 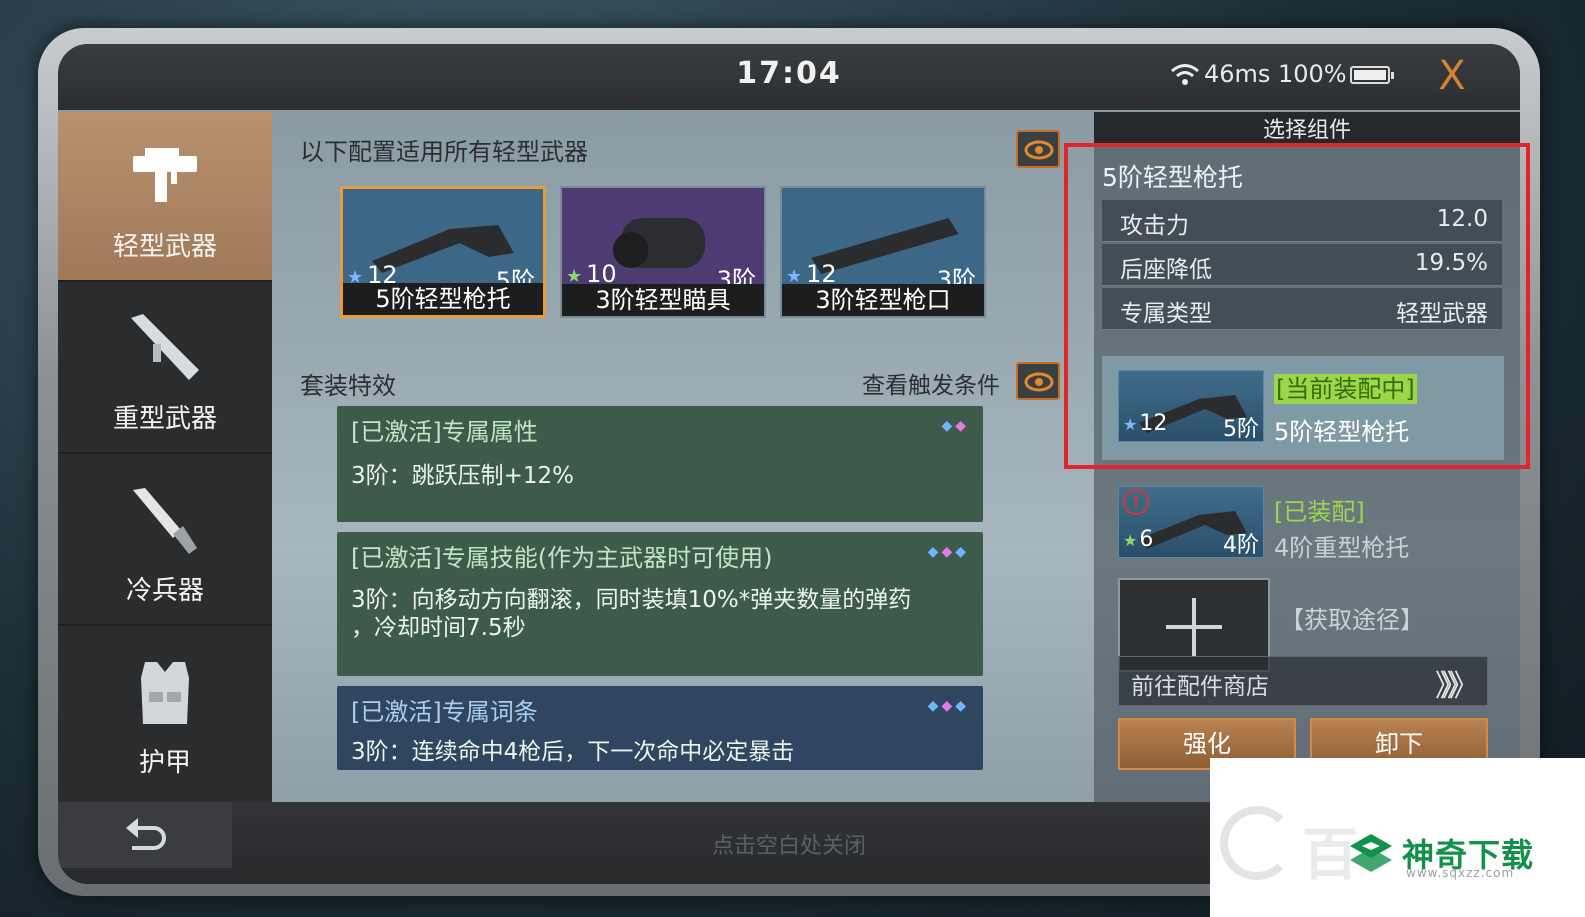 I want to click on sidebar-item-label: 护甲, so click(x=164, y=763).